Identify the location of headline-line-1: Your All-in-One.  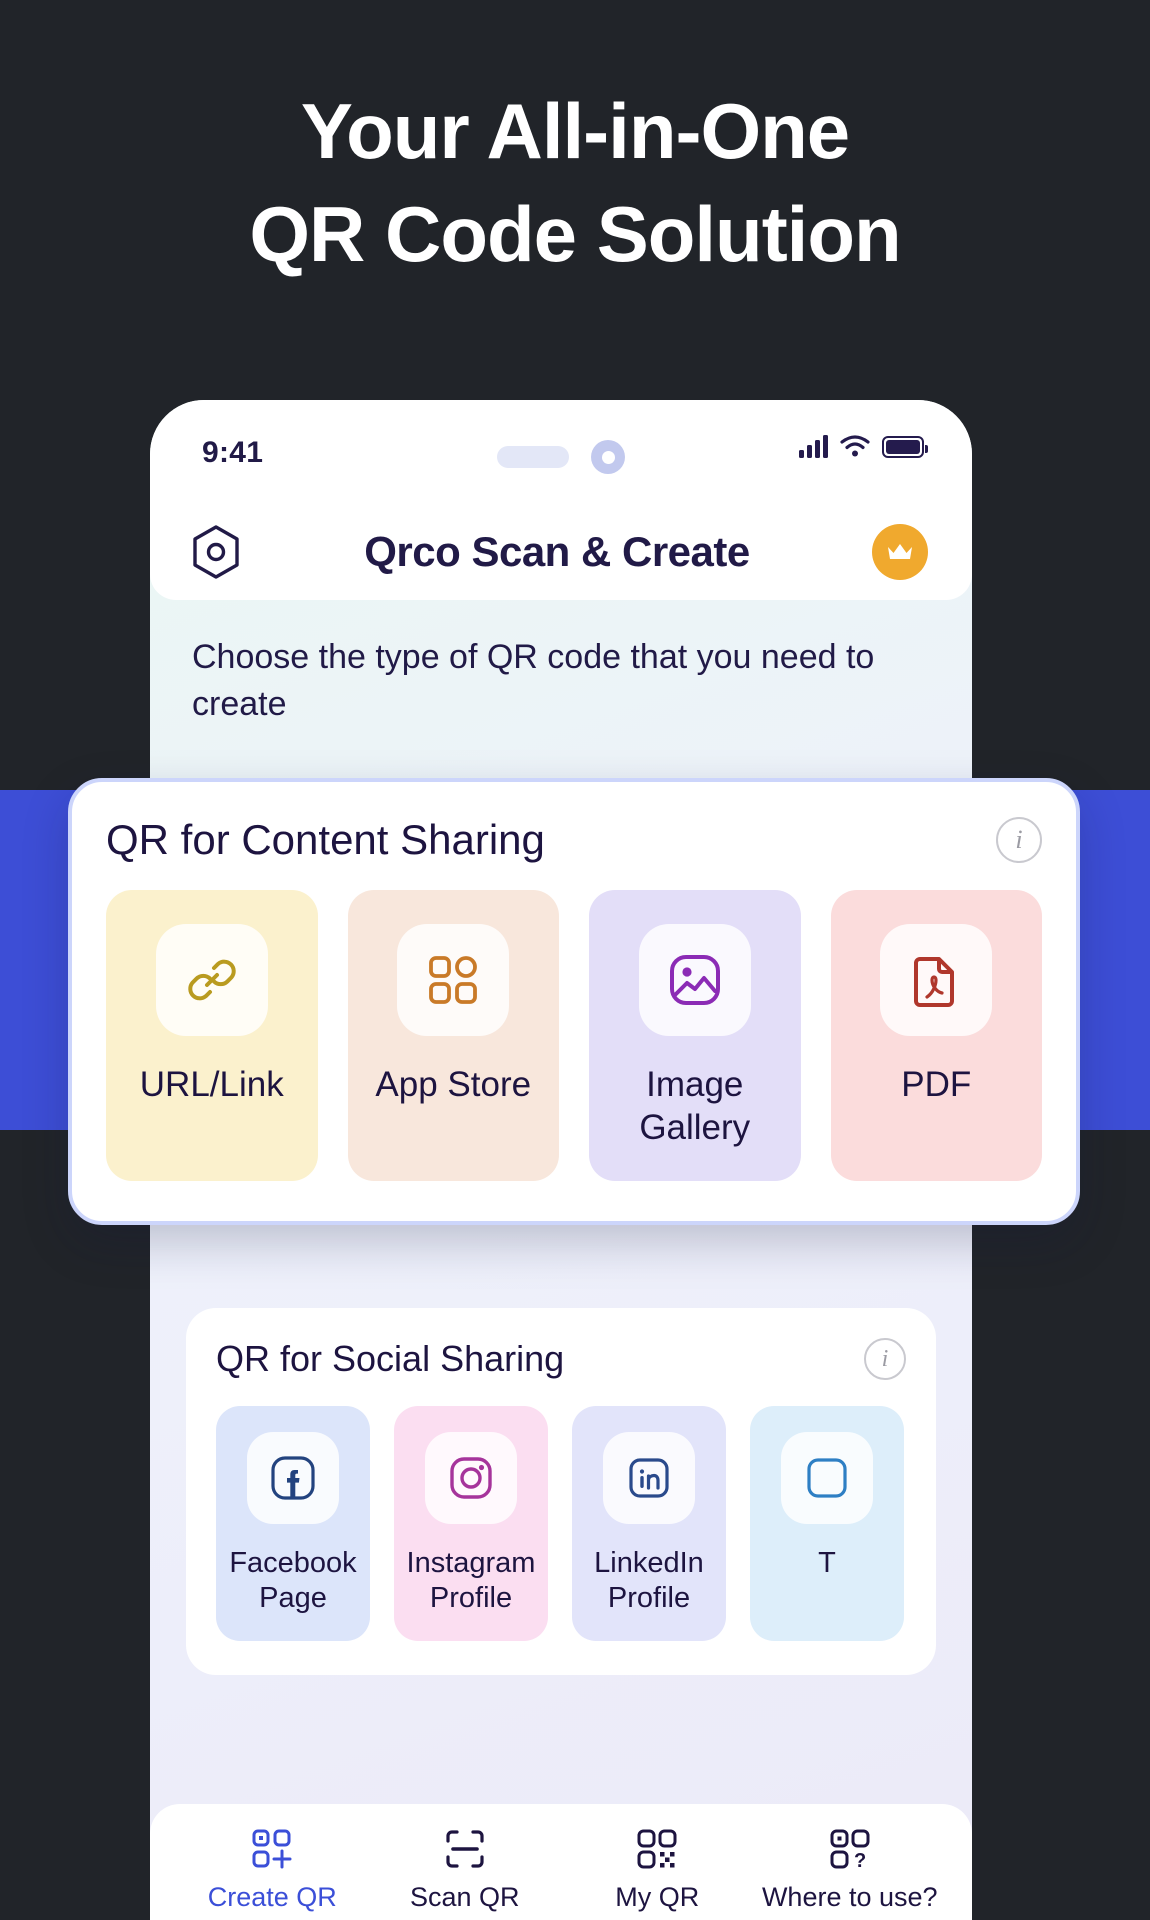
(575, 131).